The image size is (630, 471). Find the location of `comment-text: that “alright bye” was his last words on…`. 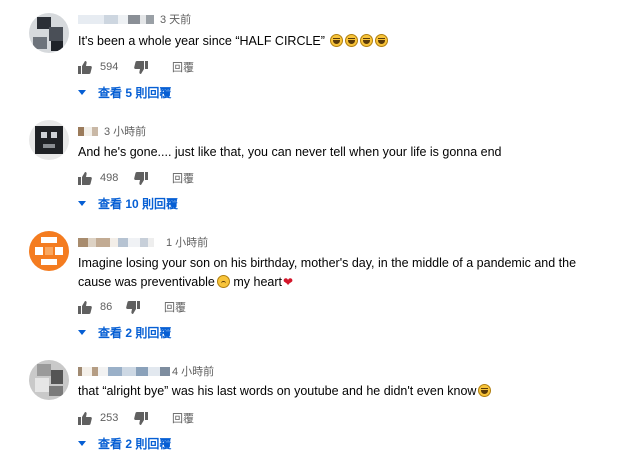

comment-text: that “alright bye” was his last words on… is located at coordinates (338, 391).